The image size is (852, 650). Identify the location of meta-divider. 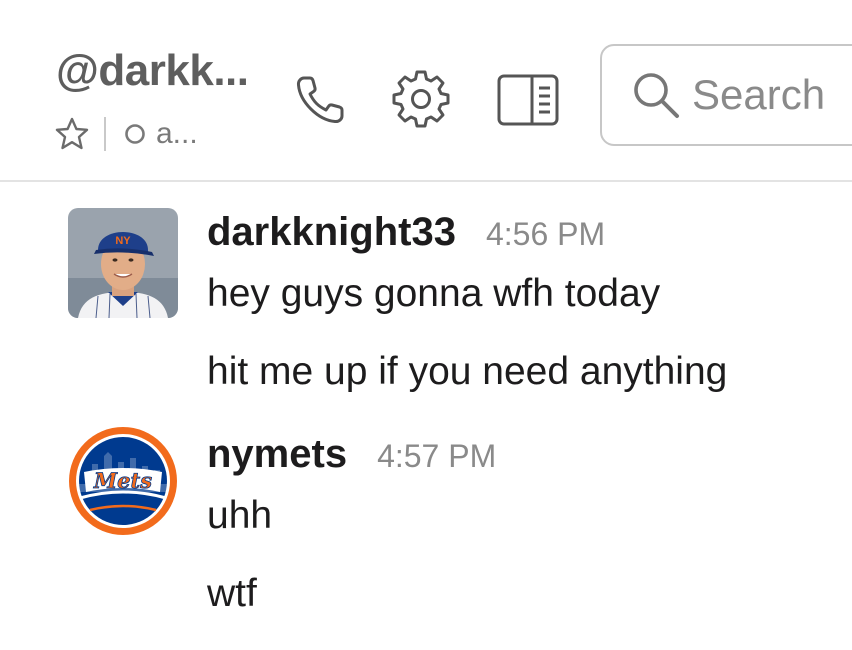
(105, 134).